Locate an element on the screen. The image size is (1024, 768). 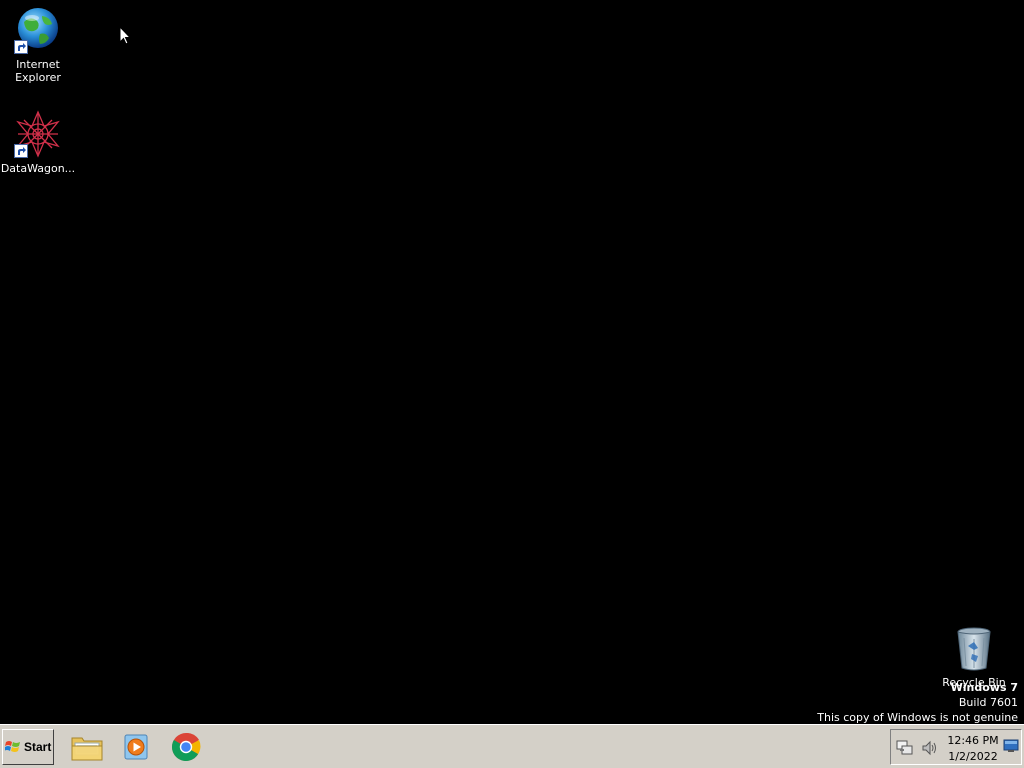
system-tray: 12:46 PM 1/2/2022 is located at coordinates (956, 747).